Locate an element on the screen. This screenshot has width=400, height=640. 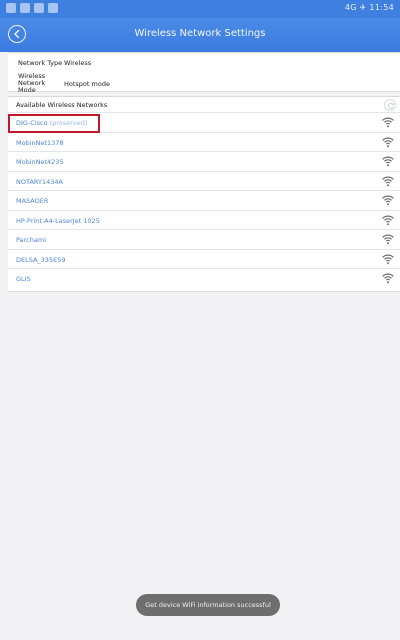
network-name: Parchami is located at coordinates (31, 240).